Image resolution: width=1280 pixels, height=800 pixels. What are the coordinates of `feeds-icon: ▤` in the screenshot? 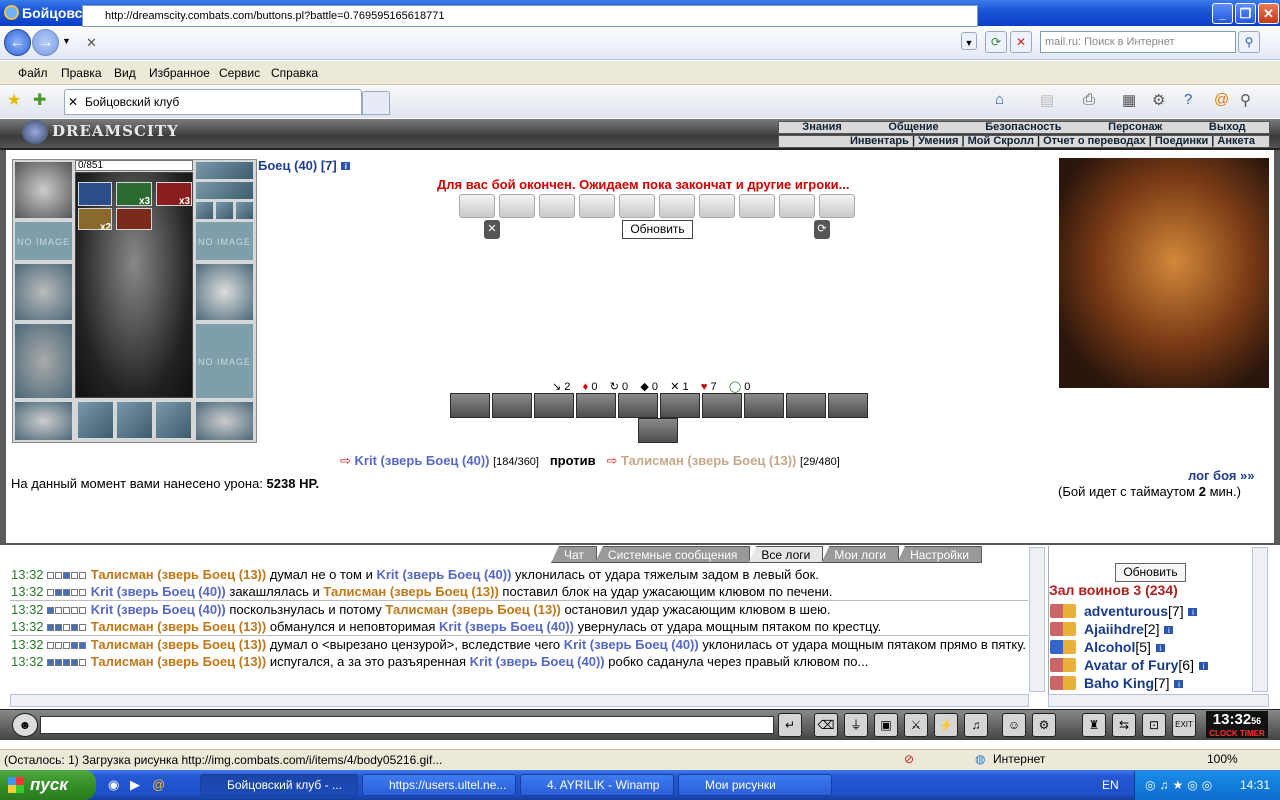 It's located at (1047, 100).